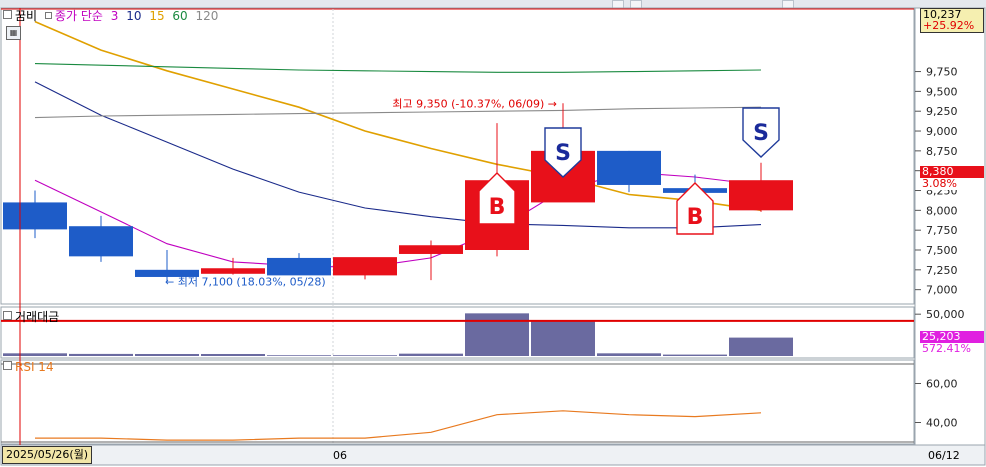 This screenshot has height=467, width=986. Describe the element at coordinates (939, 183) in the screenshot. I see `last-change: 3.08%` at that location.